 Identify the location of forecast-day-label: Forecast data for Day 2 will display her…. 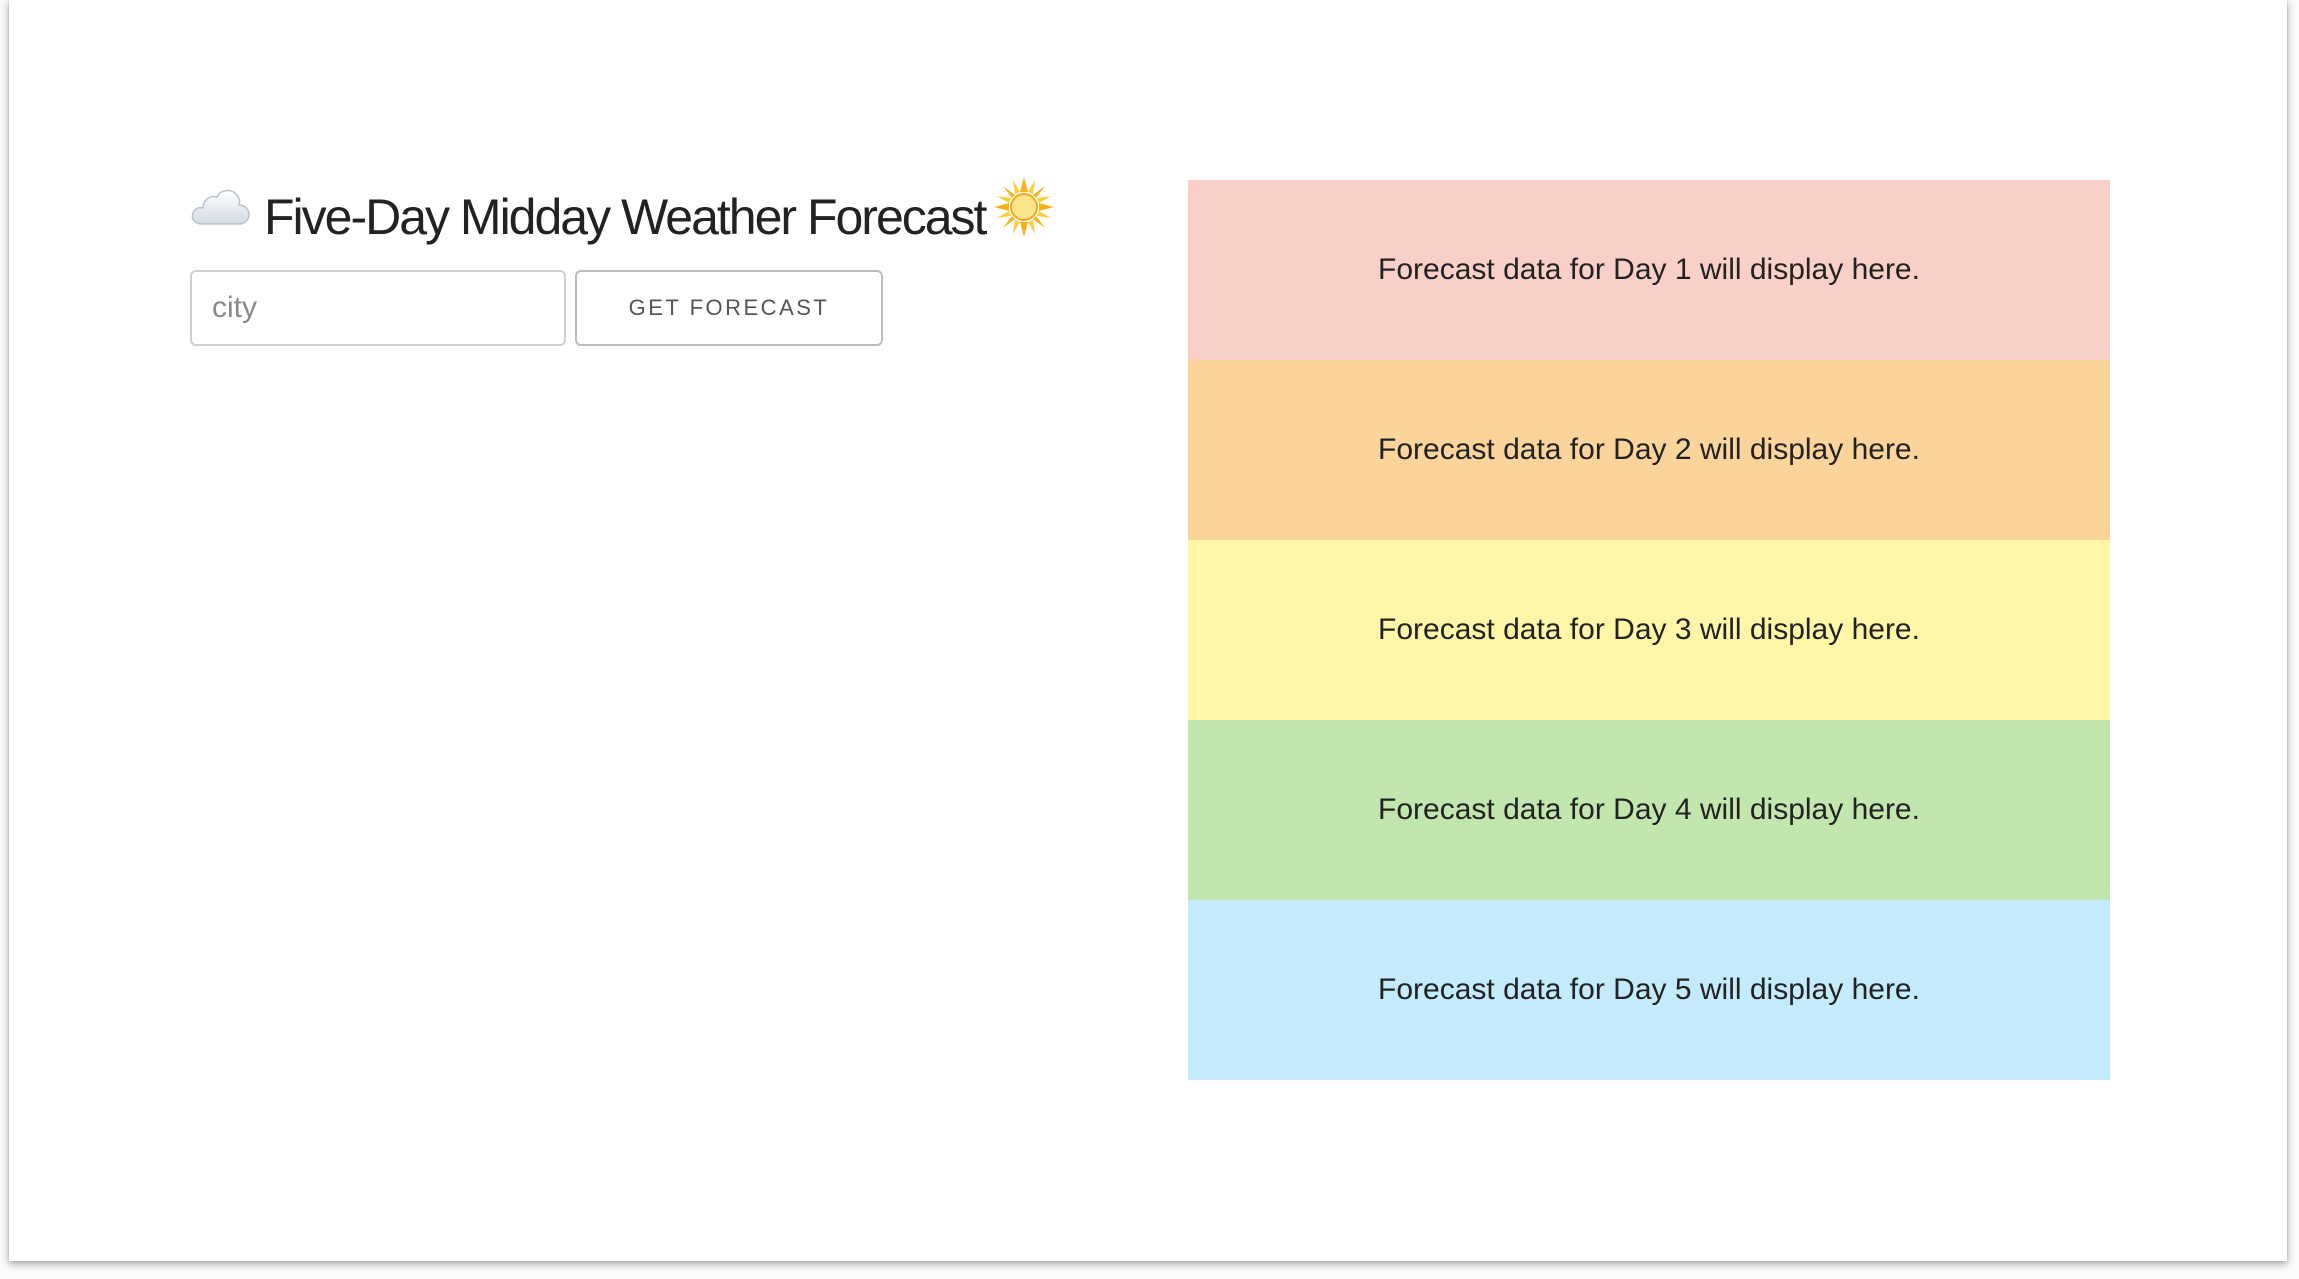
(1649, 449).